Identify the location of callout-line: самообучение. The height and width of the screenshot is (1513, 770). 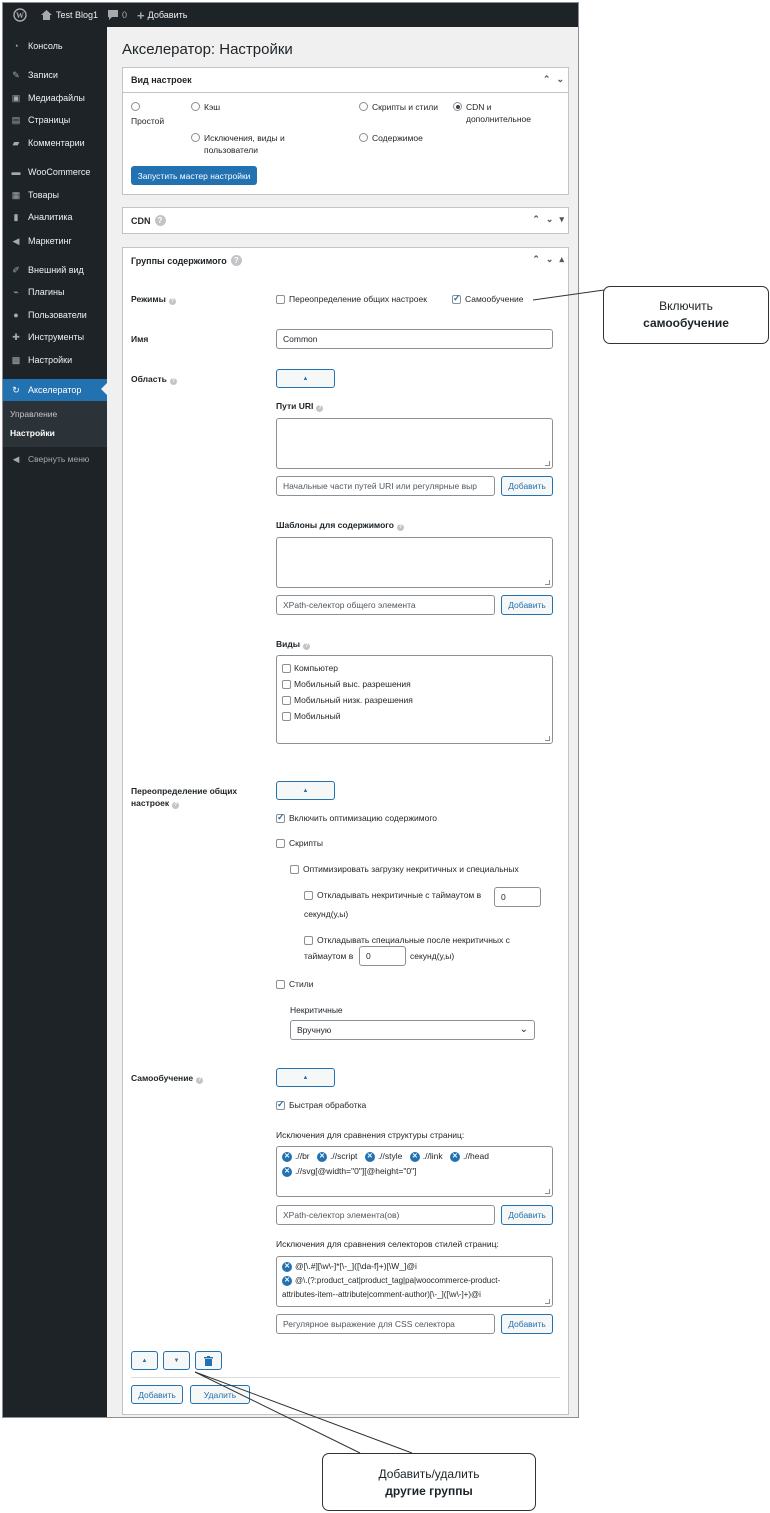
(686, 323).